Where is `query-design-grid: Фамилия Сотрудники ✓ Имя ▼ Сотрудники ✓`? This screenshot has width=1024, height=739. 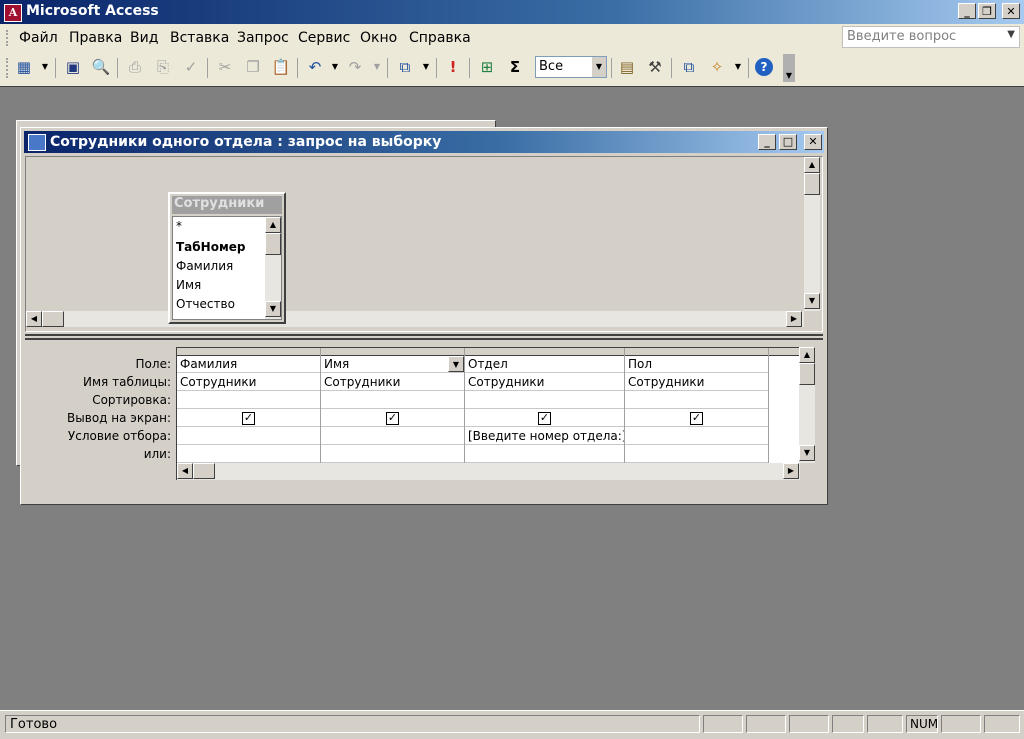
query-design-grid: Фамилия Сотрудники ✓ Имя ▼ Сотрудники ✓ is located at coordinates (487, 405).